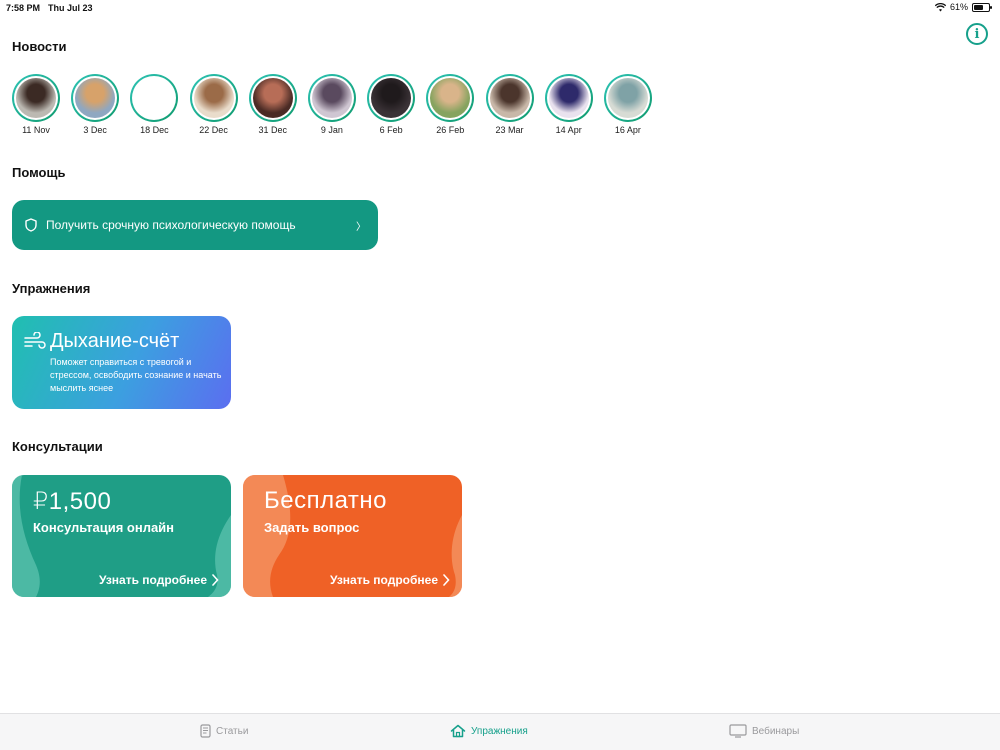 The height and width of the screenshot is (750, 1000). Describe the element at coordinates (72, 501) in the screenshot. I see `consultation-price: ₽1,500` at that location.